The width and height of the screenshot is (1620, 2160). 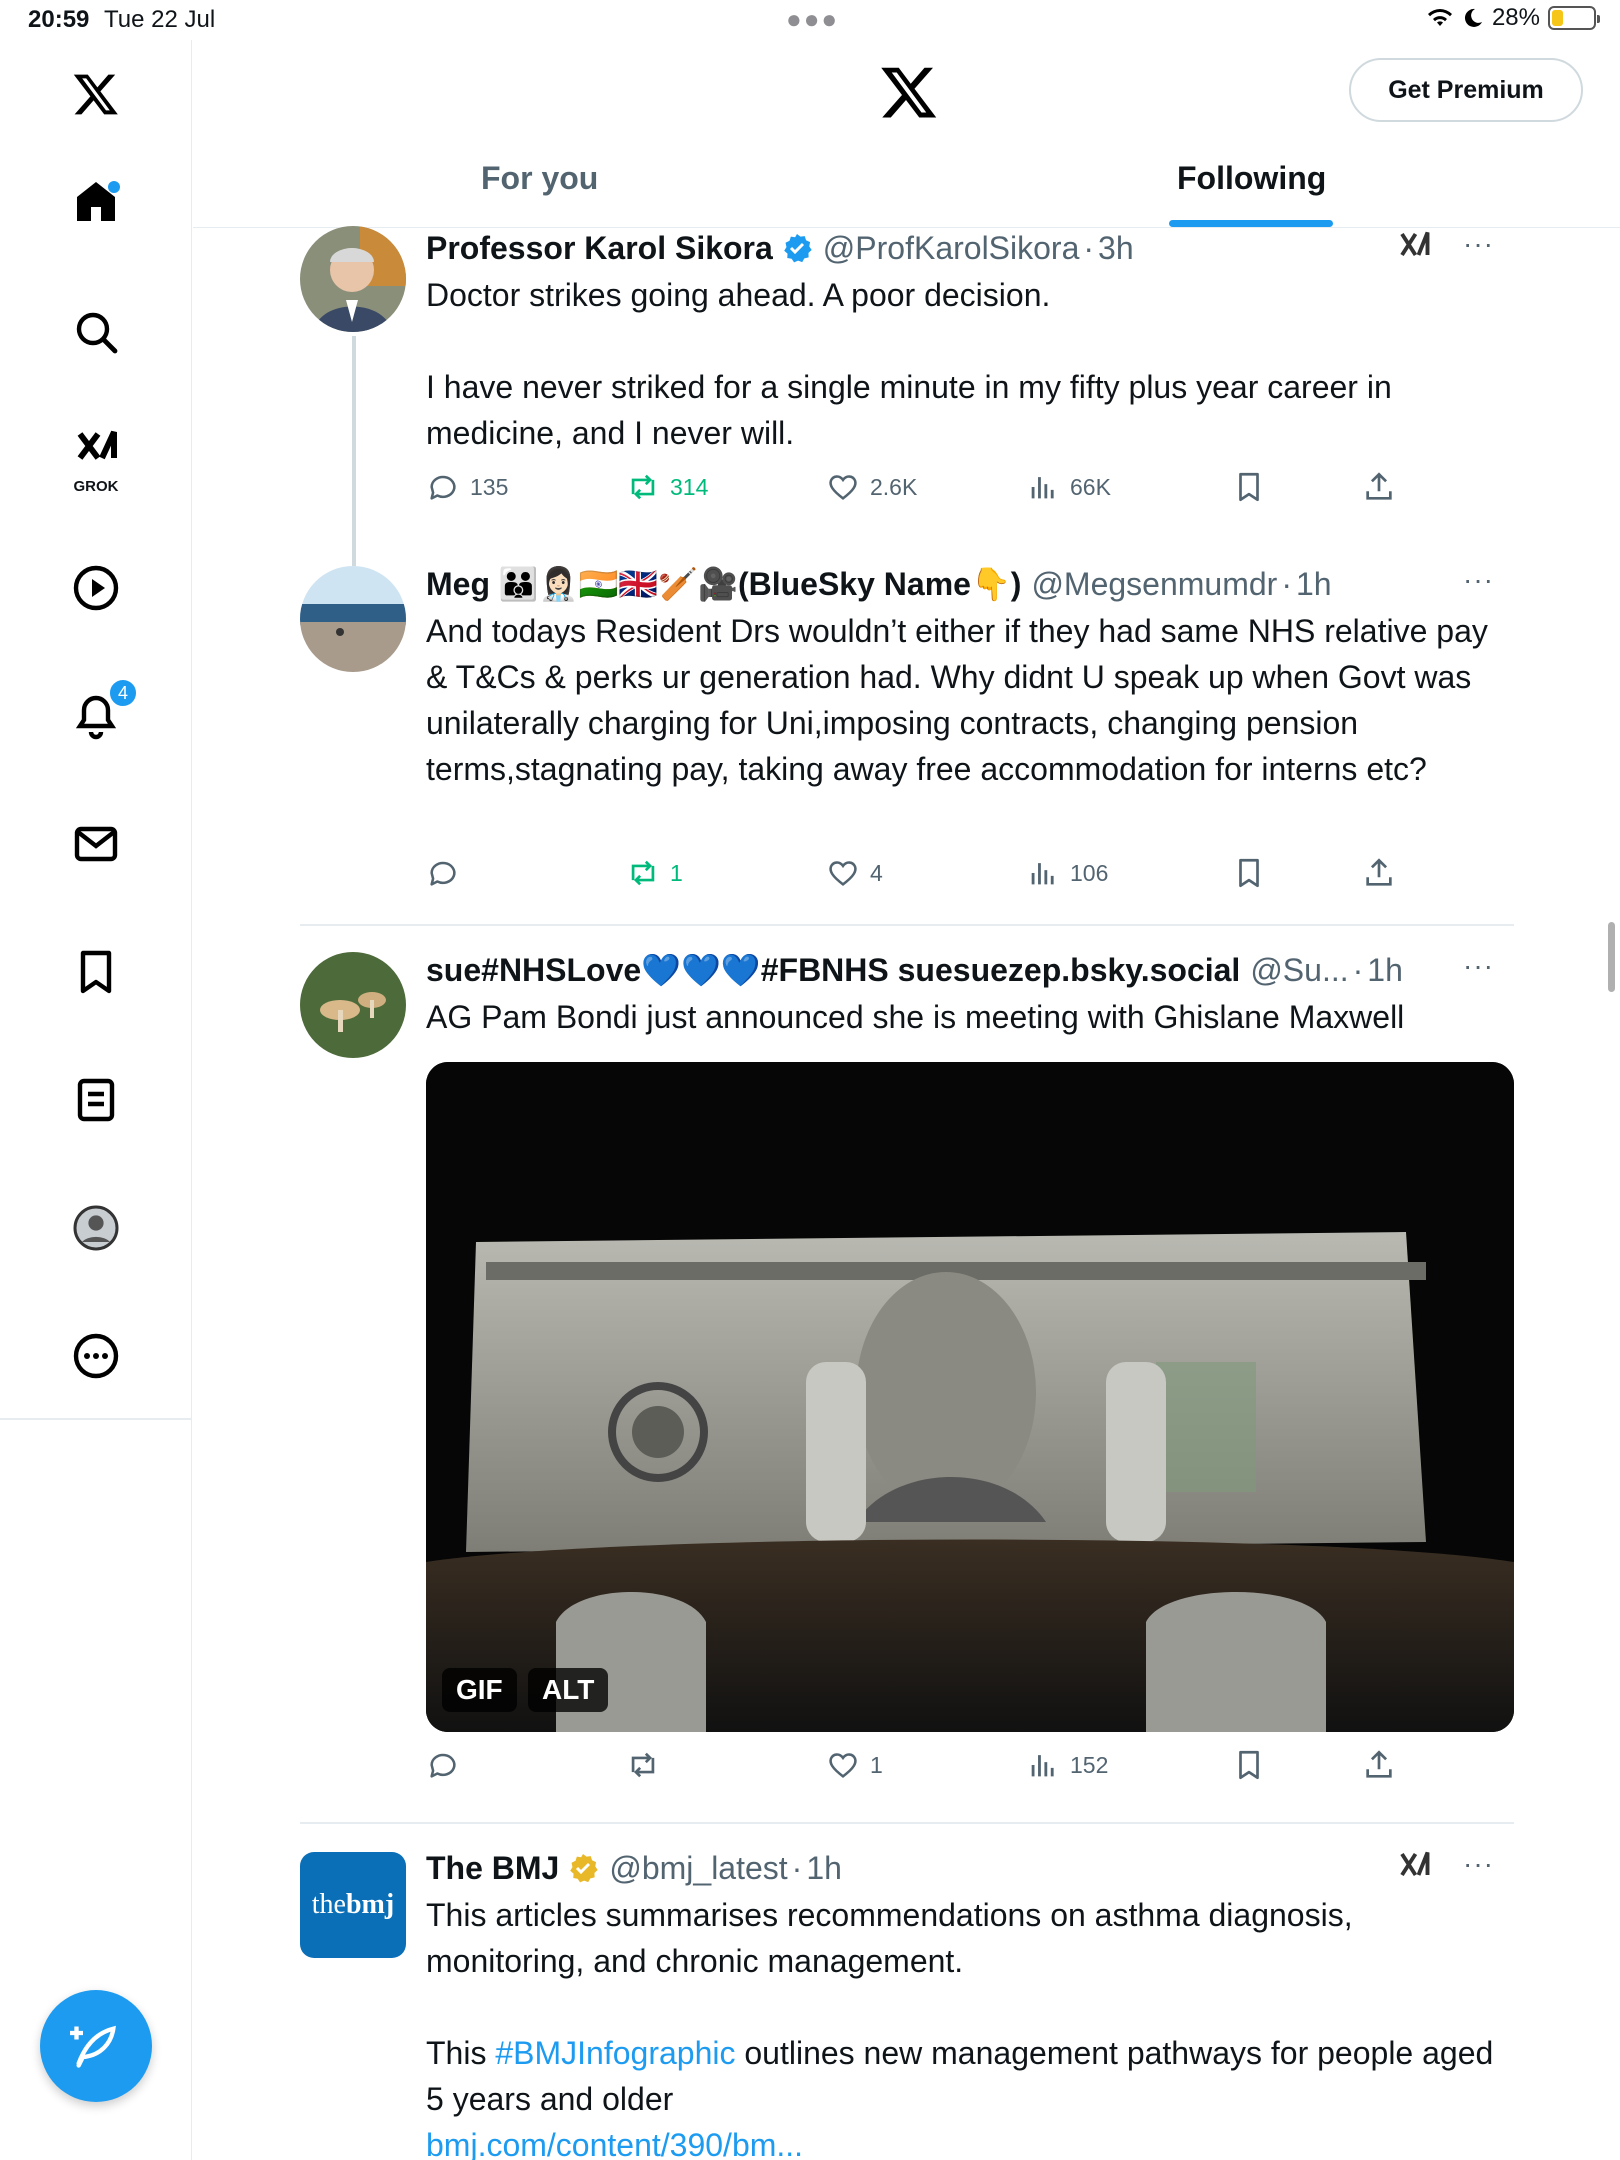 I want to click on reply-button: 135, so click(x=467, y=487).